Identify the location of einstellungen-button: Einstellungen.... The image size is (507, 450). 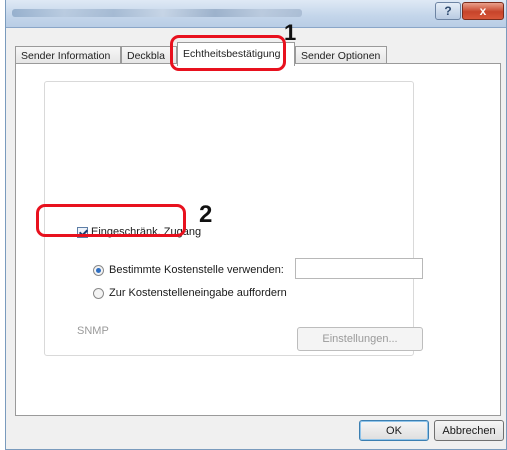
(360, 339).